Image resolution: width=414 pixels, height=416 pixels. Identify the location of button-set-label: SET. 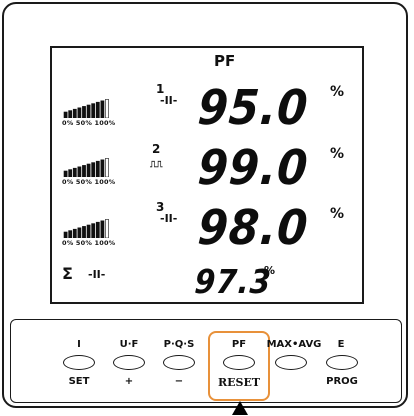
(79, 381).